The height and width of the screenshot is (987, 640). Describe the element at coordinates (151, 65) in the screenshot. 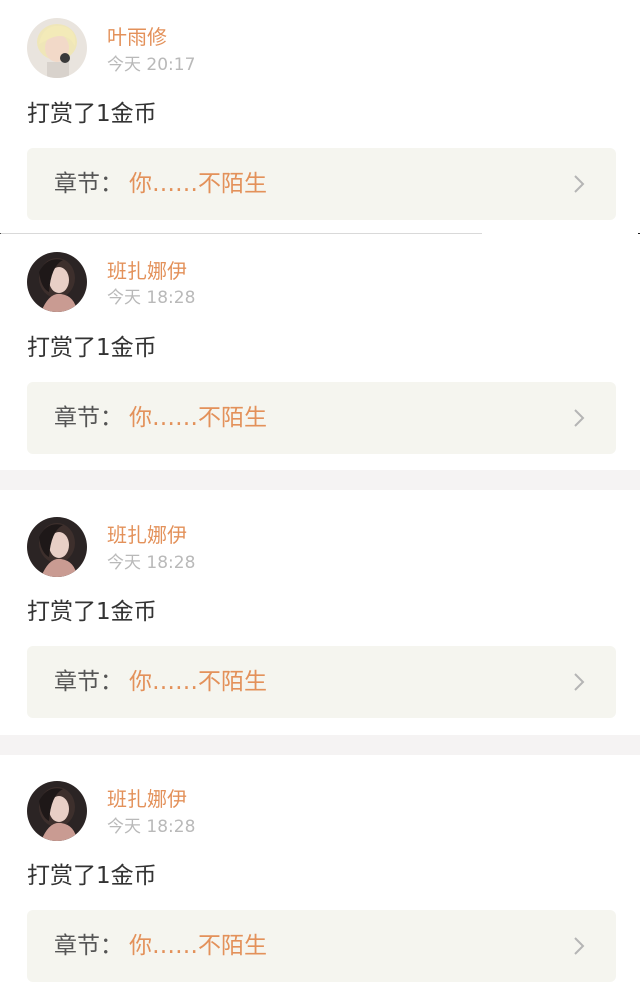

I see `timestamp: 今天 20:17` at that location.